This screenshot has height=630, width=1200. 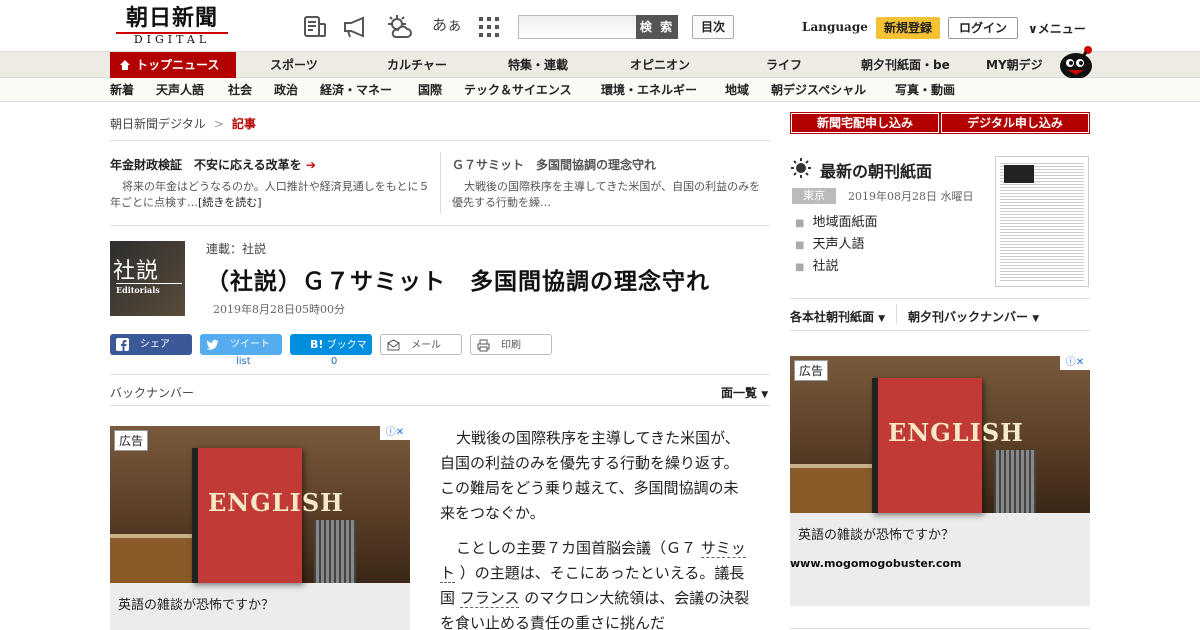 What do you see at coordinates (180, 90) in the screenshot?
I see `nav-tensei-jingo: 天声人語` at bounding box center [180, 90].